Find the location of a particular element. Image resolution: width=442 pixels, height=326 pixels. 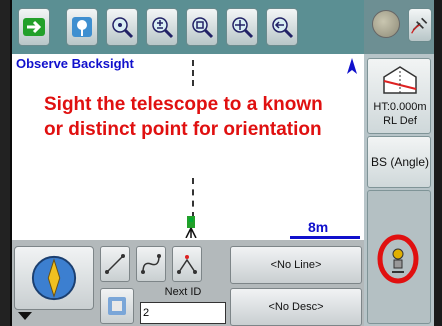

height-icon is located at coordinates (400, 80).